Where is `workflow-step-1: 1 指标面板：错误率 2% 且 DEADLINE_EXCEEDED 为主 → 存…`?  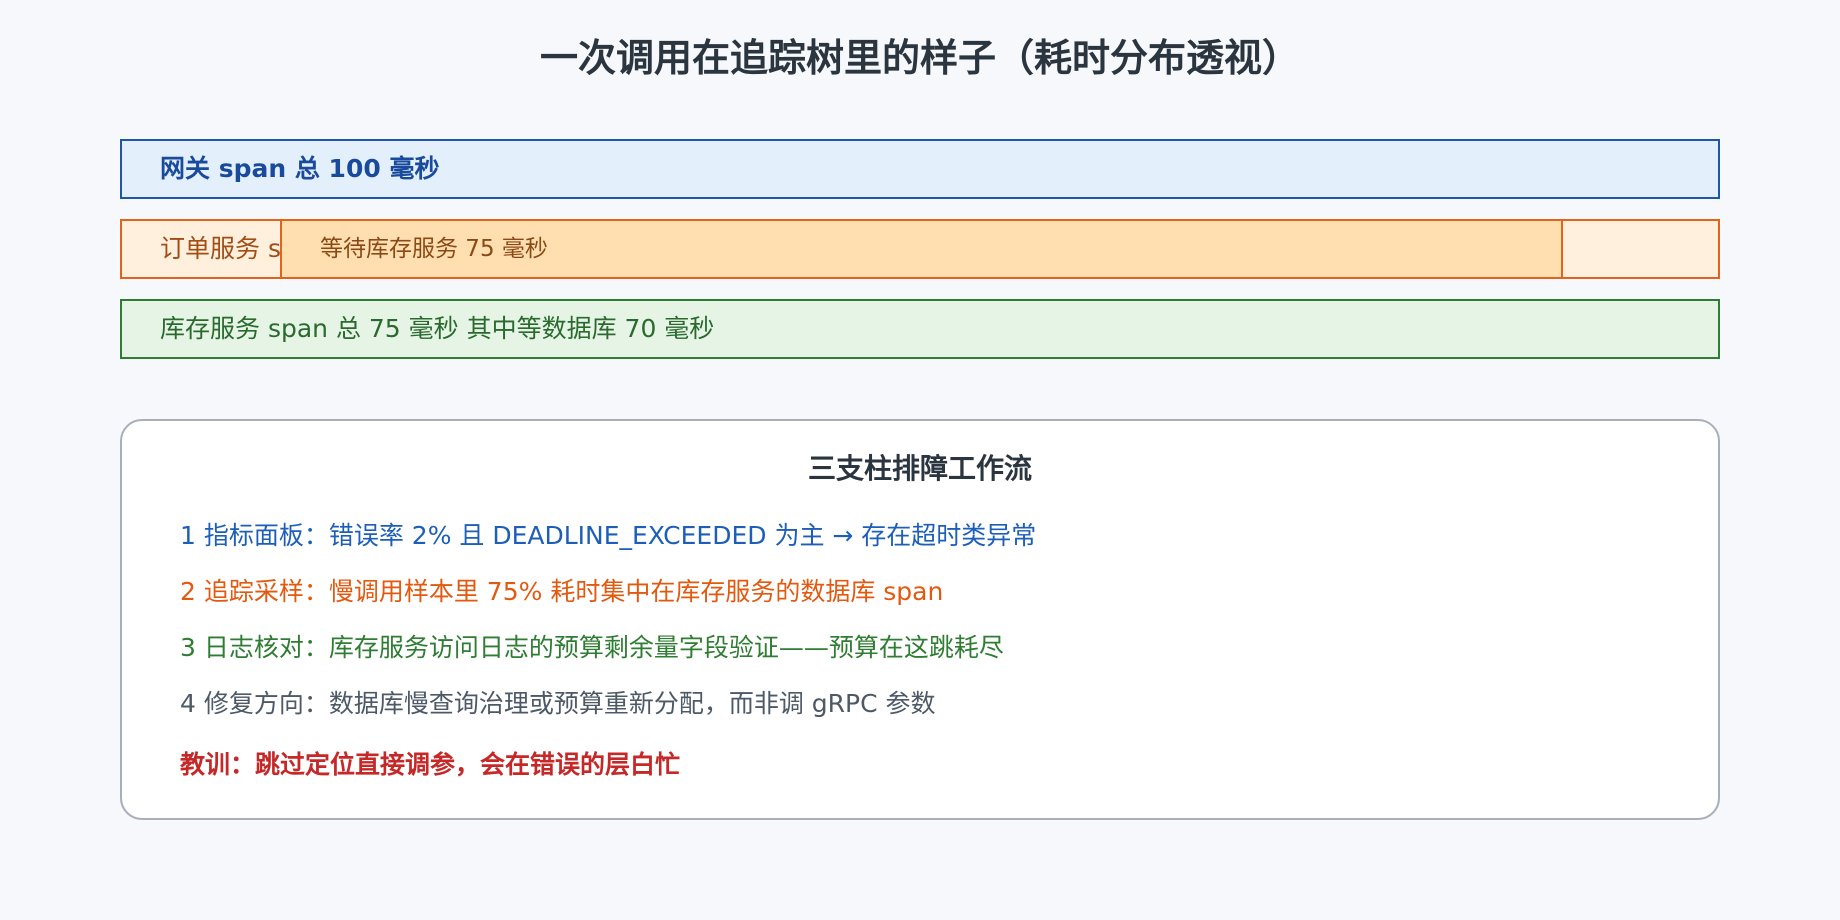
workflow-step-1: 1 指标面板：错误率 2% 且 DEADLINE_EXCEEDED 为主 → 存… is located at coordinates (608, 535).